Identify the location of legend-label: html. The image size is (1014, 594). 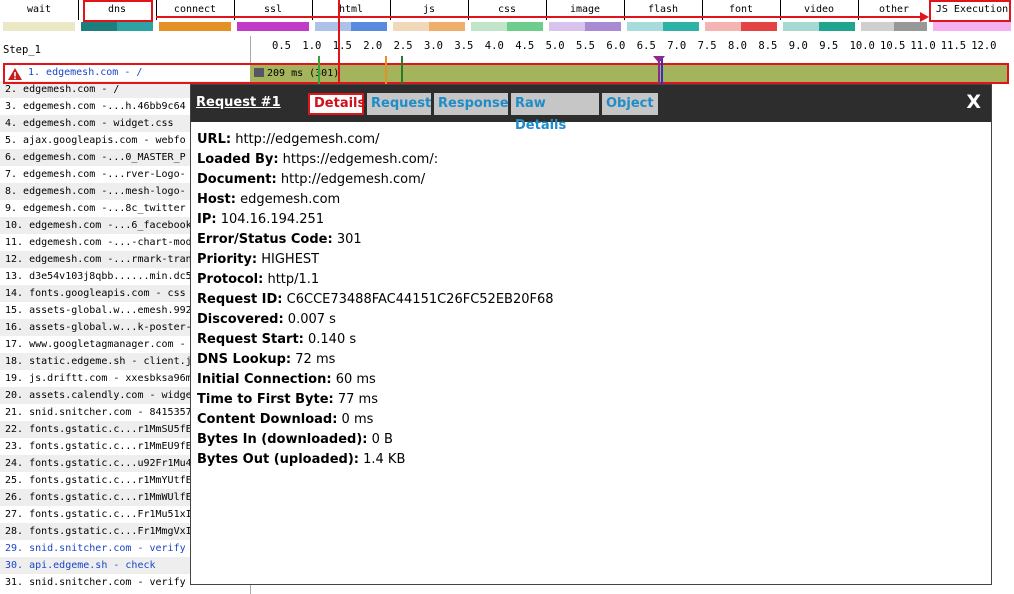
(351, 9).